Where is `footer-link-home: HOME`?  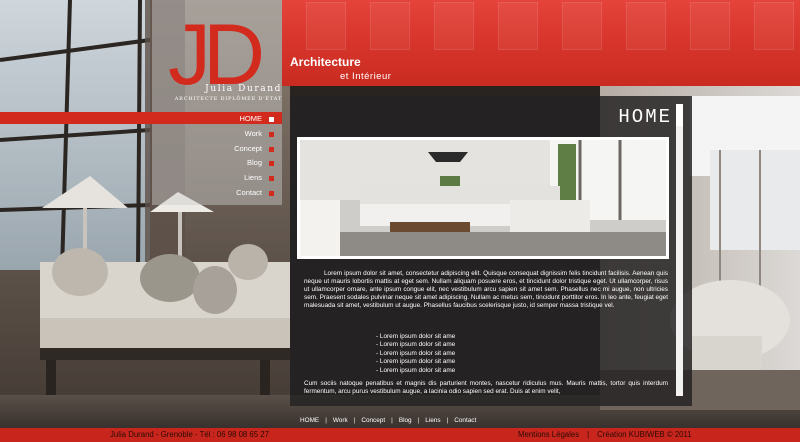 footer-link-home: HOME is located at coordinates (309, 420).